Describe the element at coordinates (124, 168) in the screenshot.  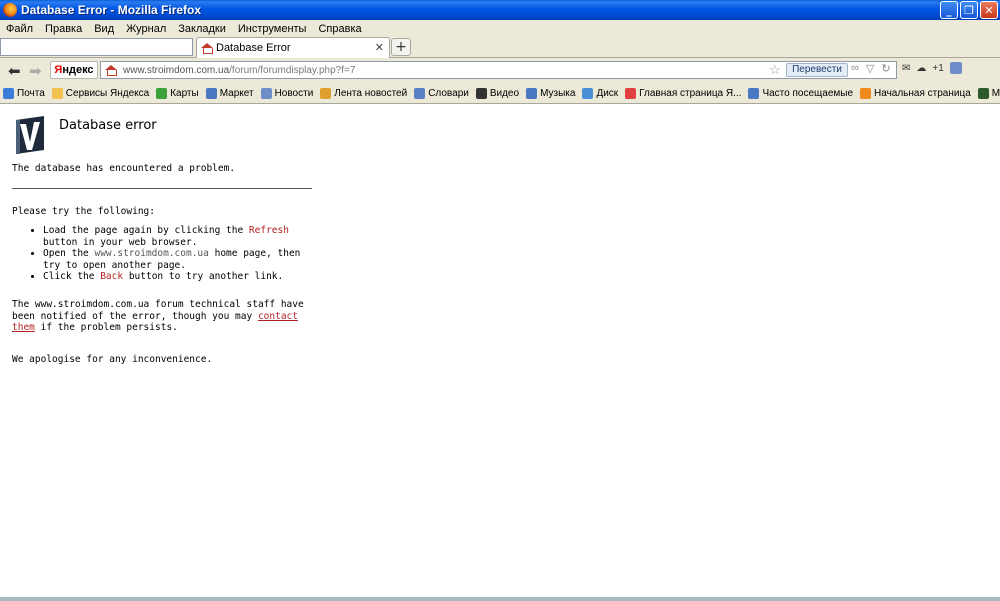
I see `intro-text: The database has encountered a problem.` at that location.